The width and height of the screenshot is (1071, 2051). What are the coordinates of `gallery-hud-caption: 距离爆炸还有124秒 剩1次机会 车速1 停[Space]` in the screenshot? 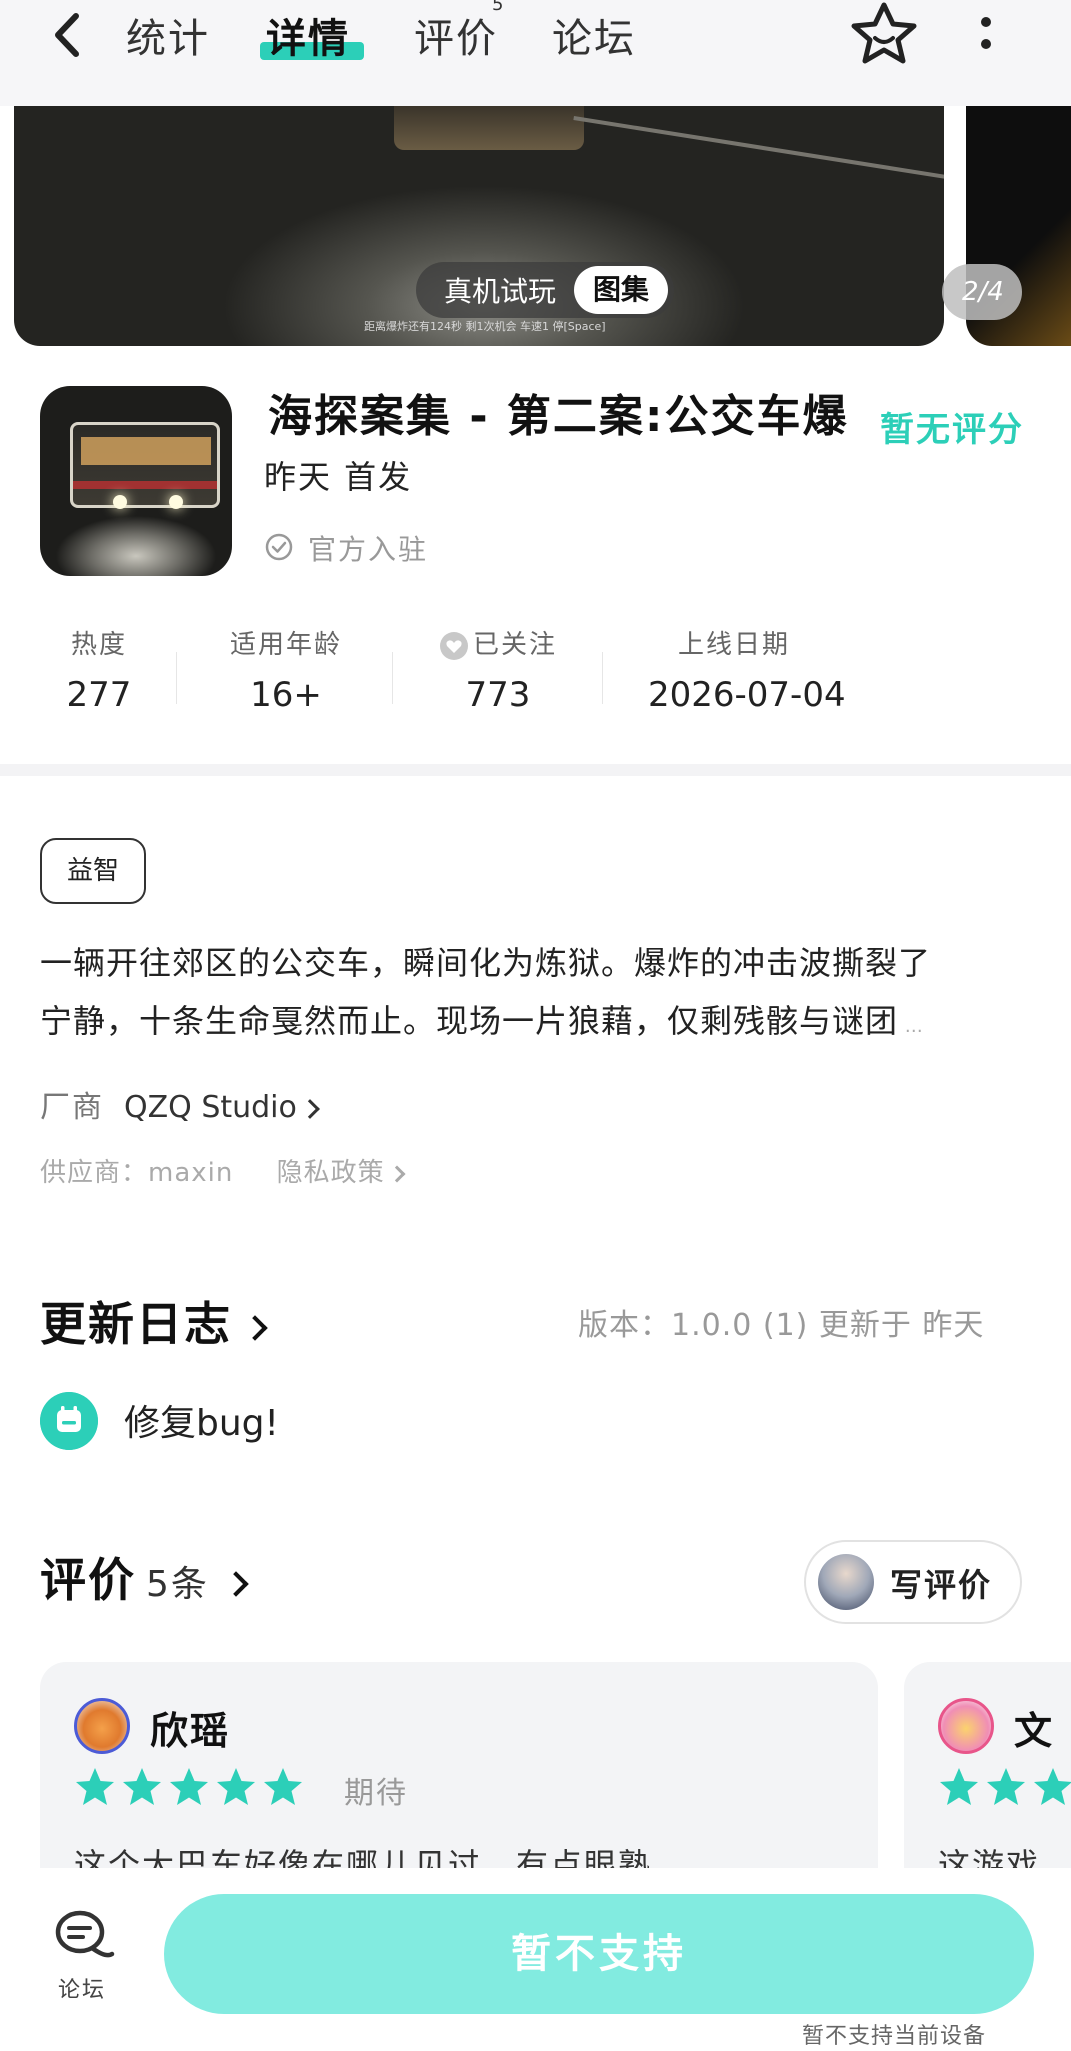 It's located at (485, 326).